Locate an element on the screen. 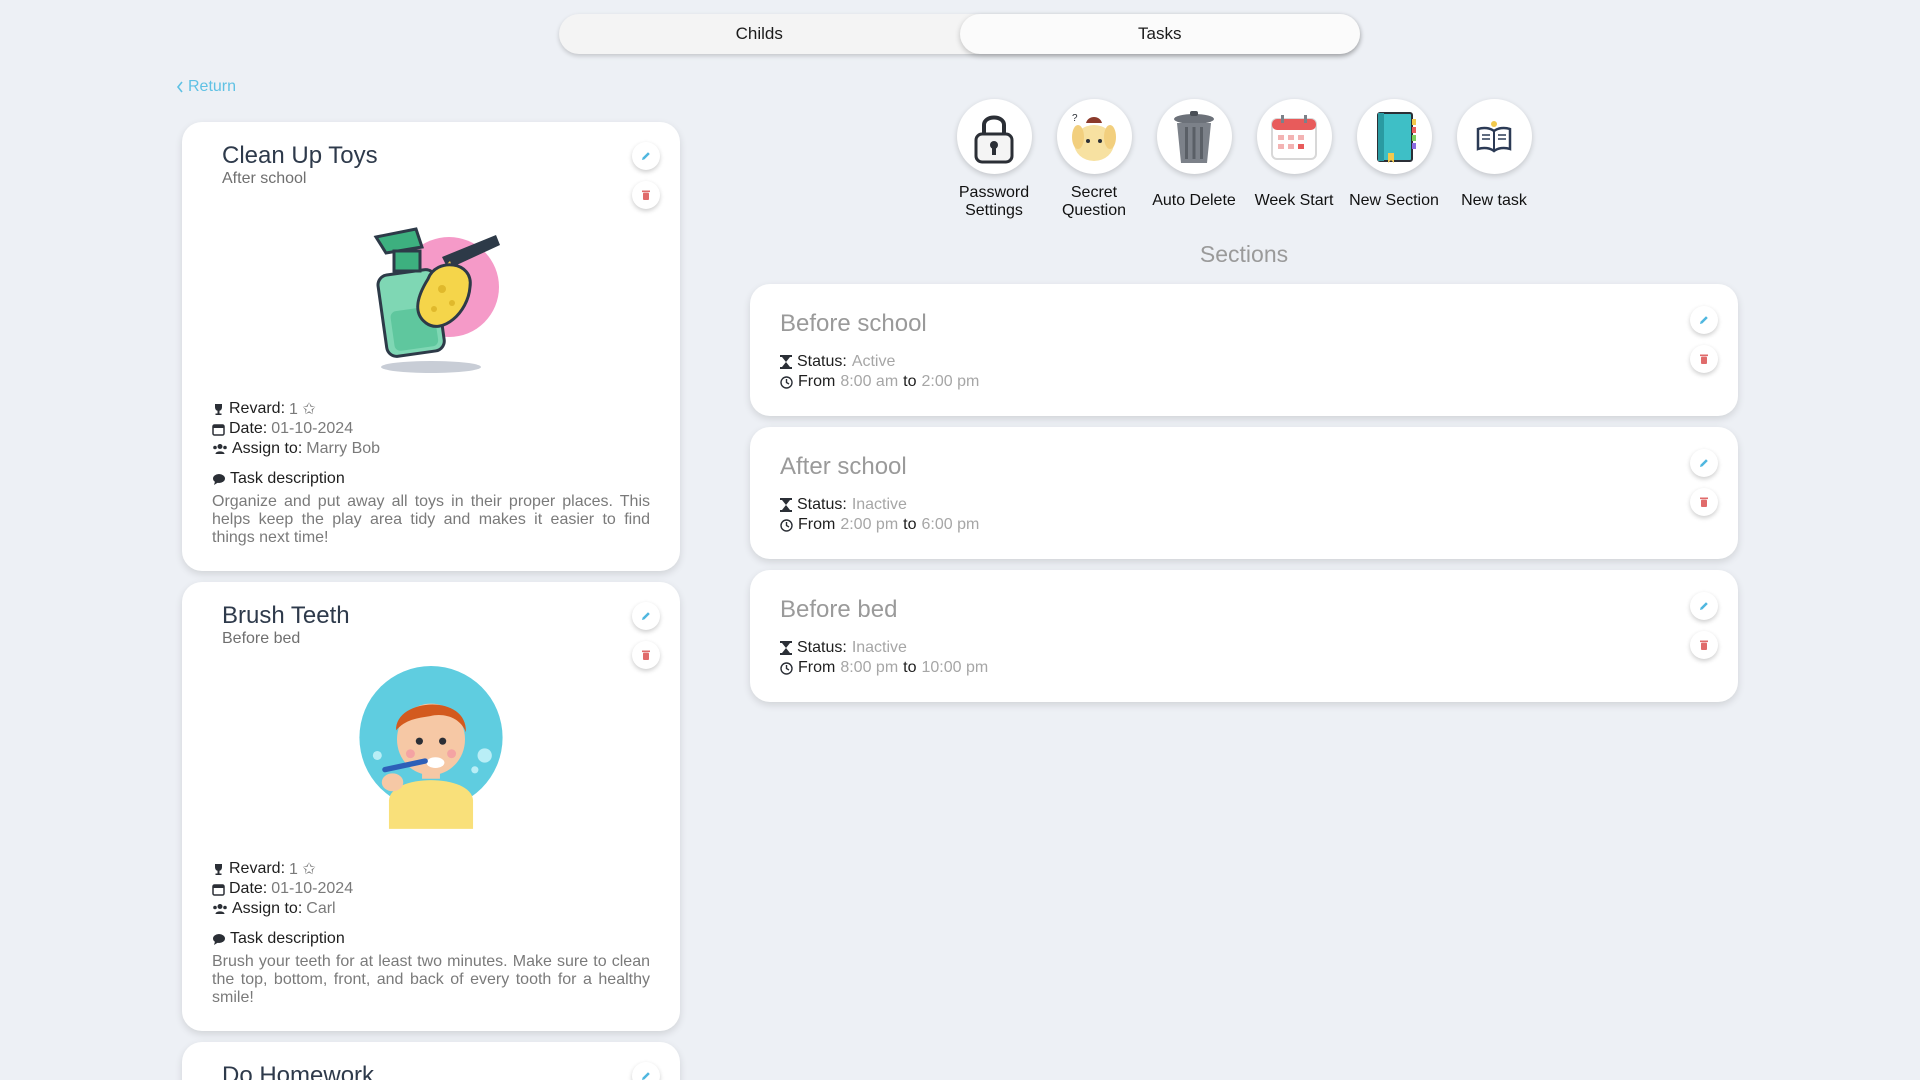 This screenshot has height=1080, width=1920. tab-tasks: Tasks is located at coordinates (1159, 34).